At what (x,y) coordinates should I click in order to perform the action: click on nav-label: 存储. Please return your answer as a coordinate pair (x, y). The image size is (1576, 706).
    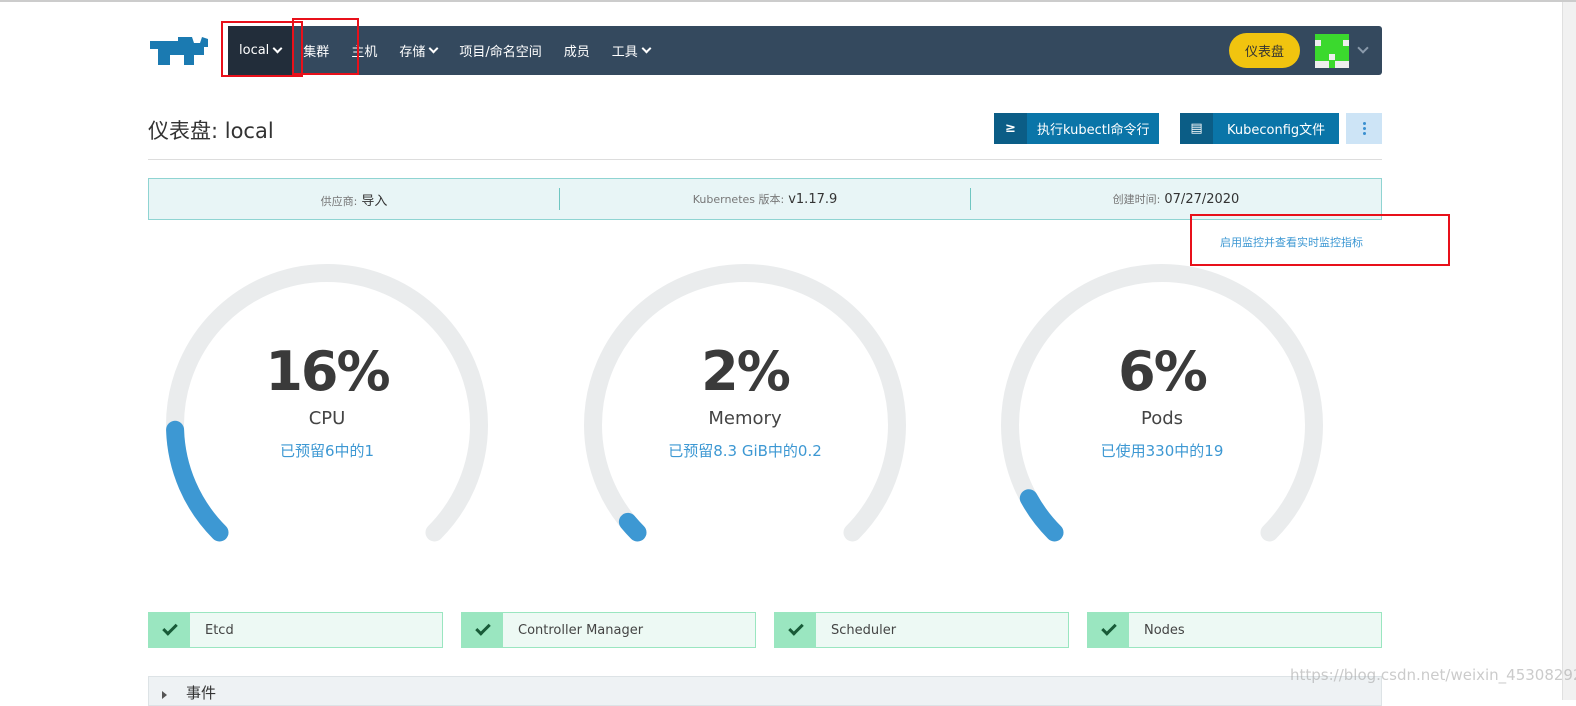
    Looking at the image, I should click on (412, 52).